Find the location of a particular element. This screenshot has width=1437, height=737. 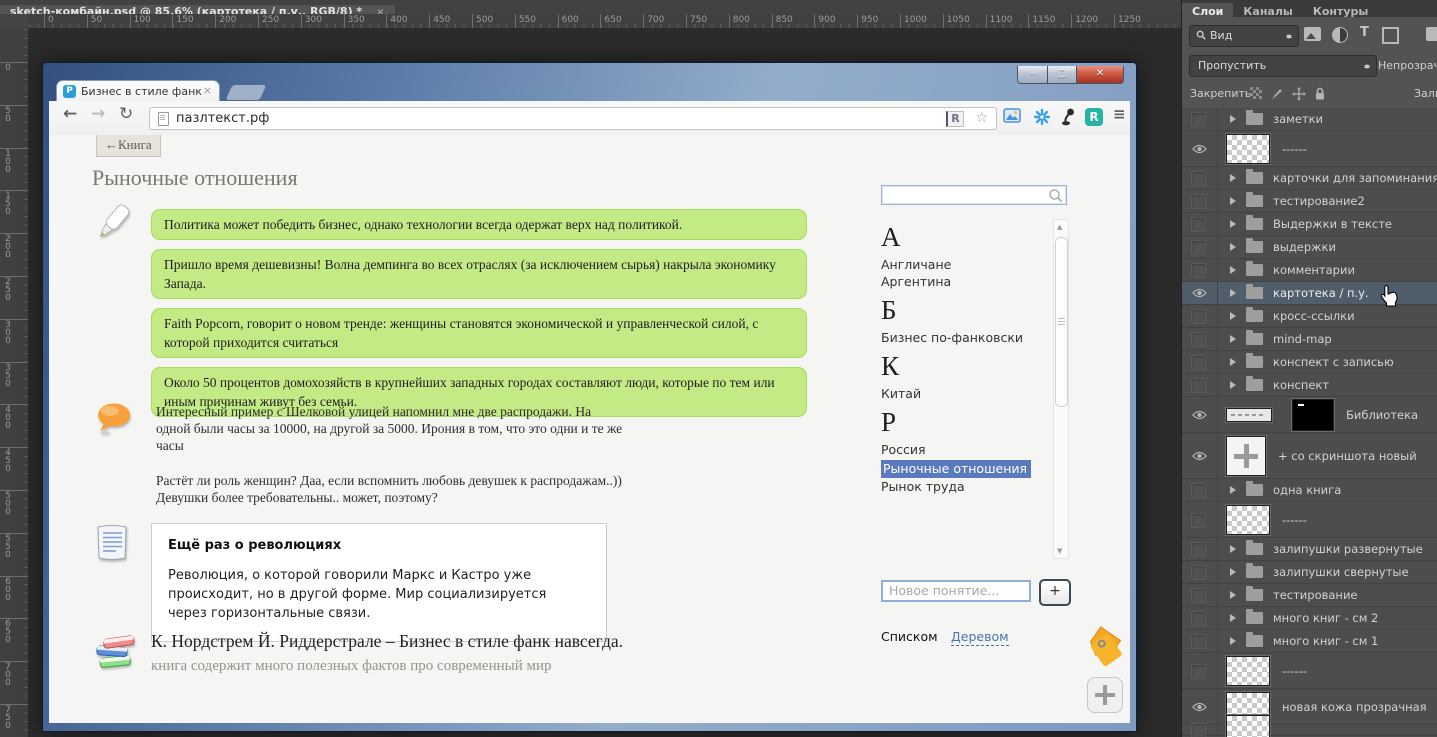

minimize-button: – is located at coordinates (1032, 75).